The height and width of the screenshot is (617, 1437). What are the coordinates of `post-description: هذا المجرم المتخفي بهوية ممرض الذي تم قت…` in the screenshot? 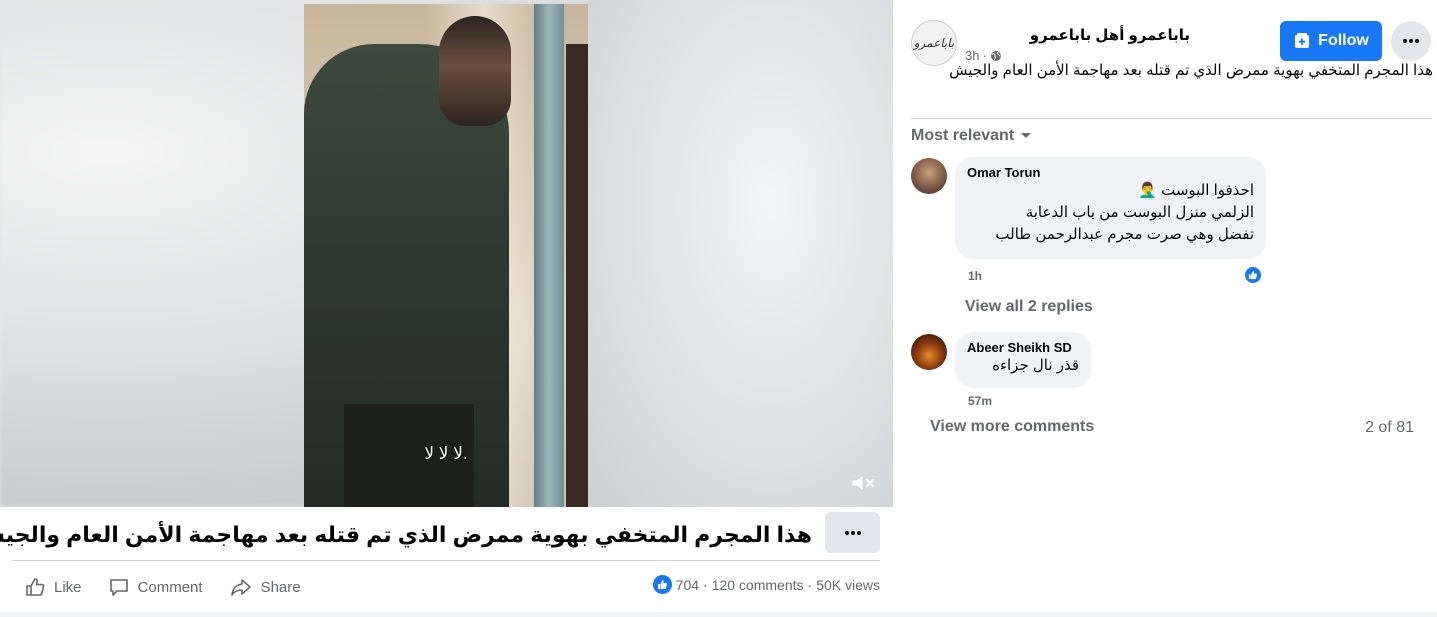 It's located at (1191, 70).